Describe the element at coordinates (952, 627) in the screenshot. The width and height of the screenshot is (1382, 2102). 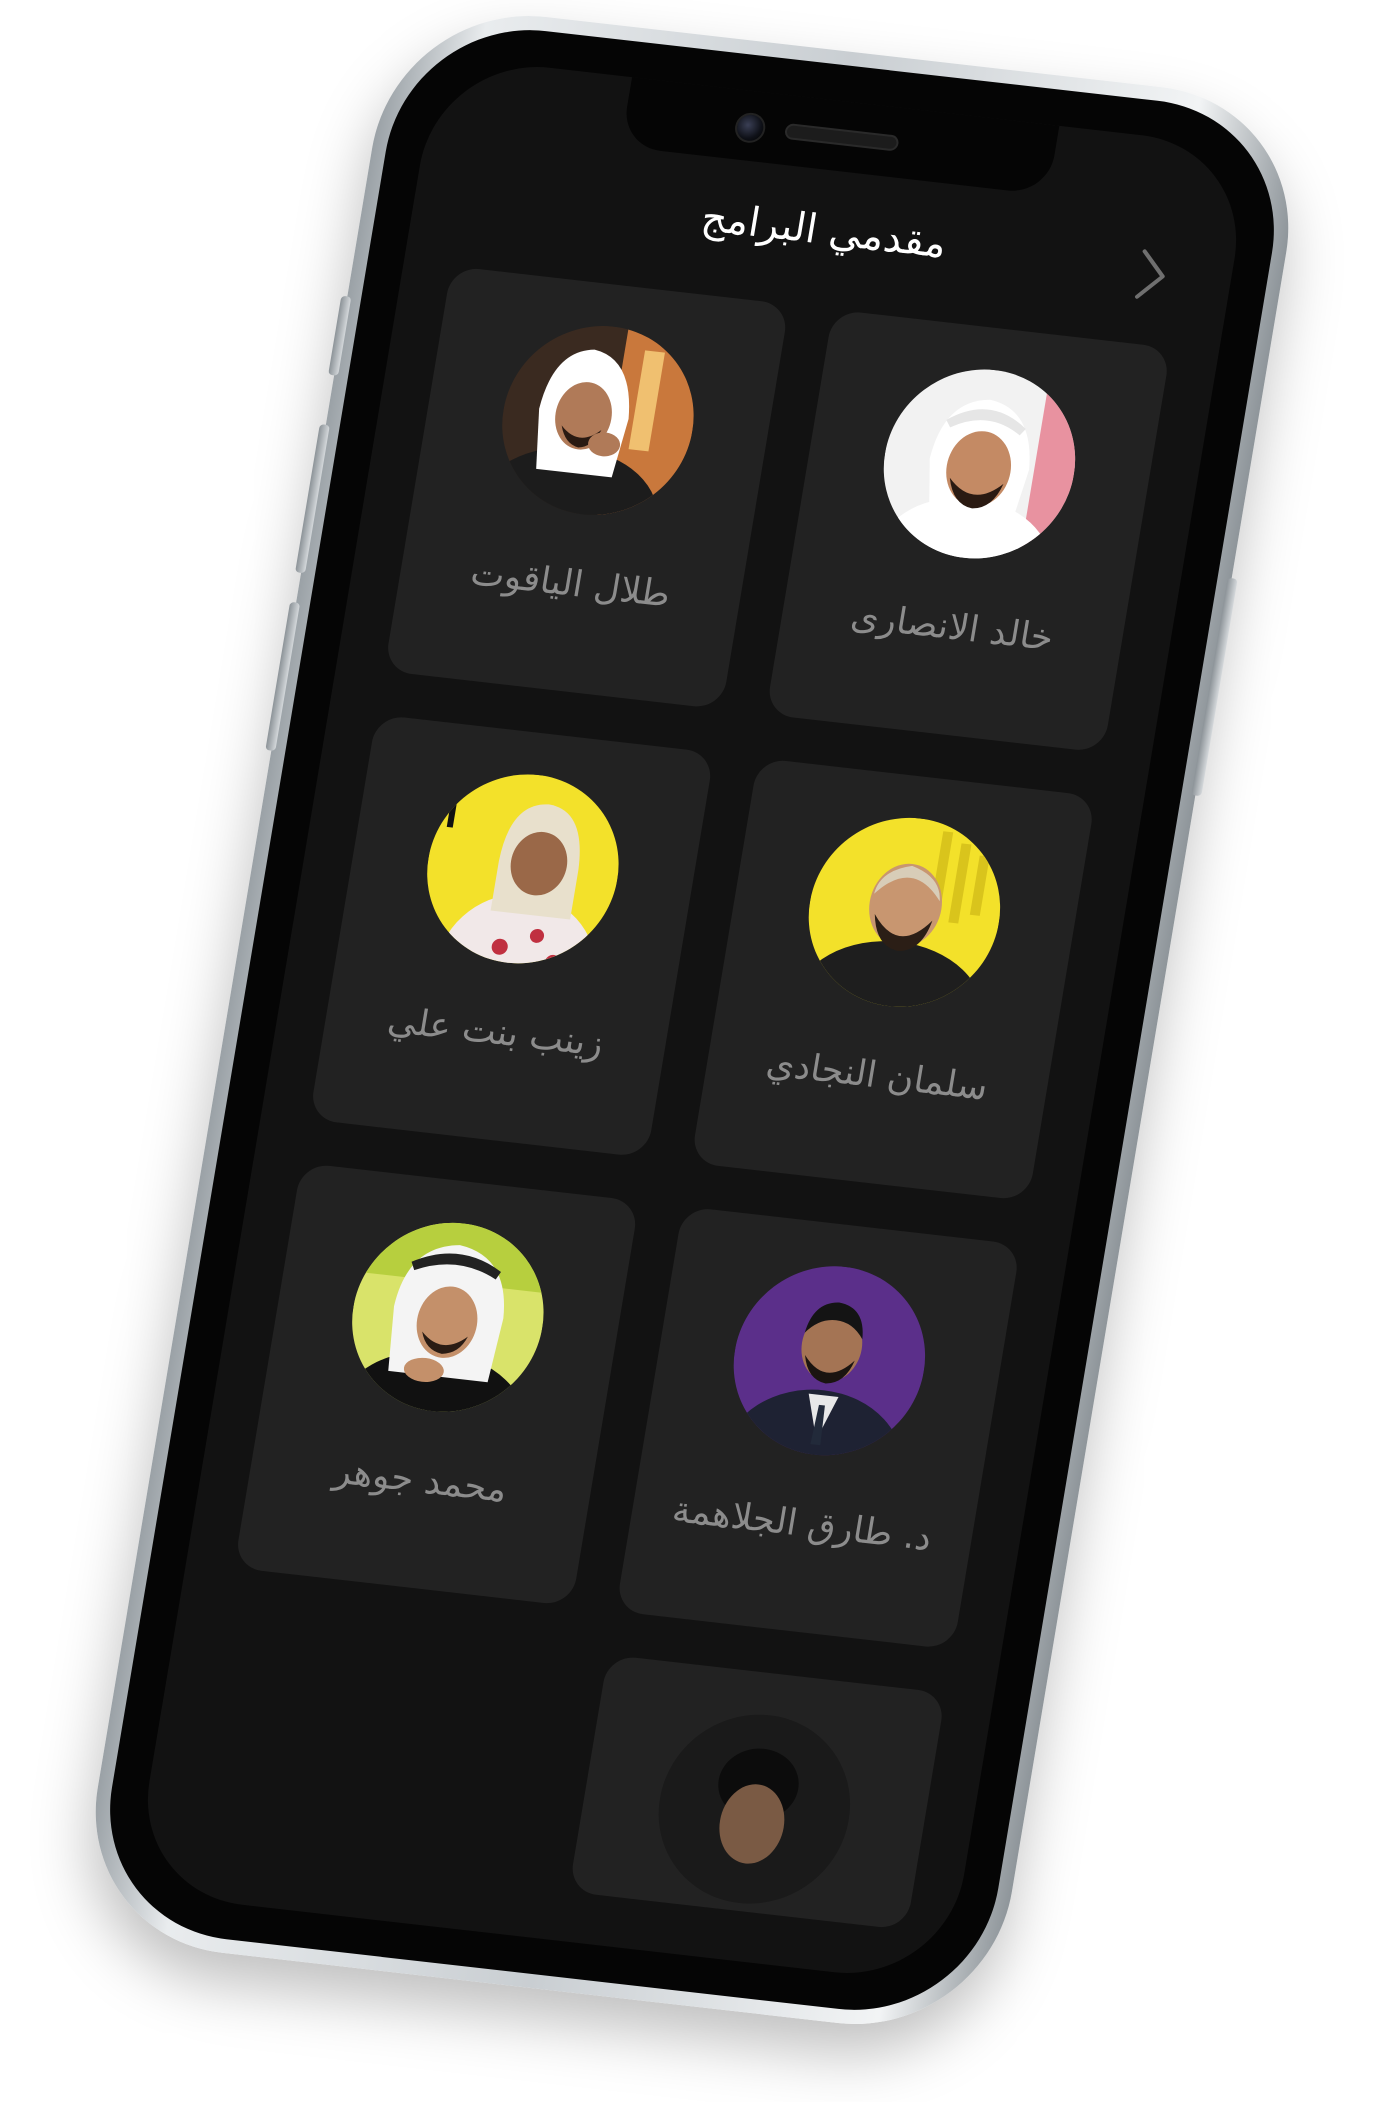
I see `presenter-name: خالد الانصارى` at that location.